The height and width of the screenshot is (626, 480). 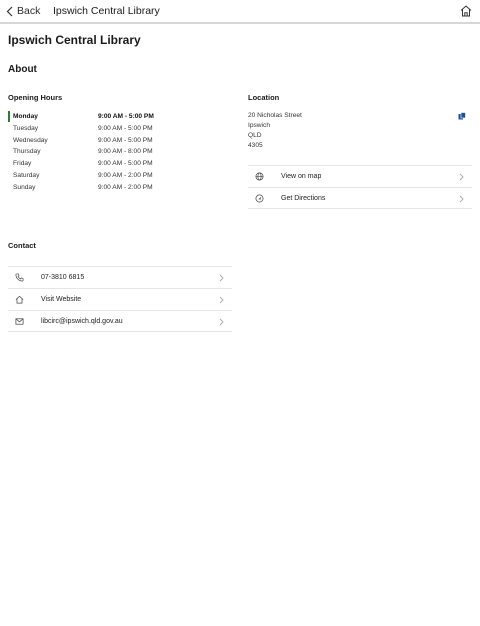 What do you see at coordinates (74, 40) in the screenshot?
I see `page-title: Ipswich Central Library` at bounding box center [74, 40].